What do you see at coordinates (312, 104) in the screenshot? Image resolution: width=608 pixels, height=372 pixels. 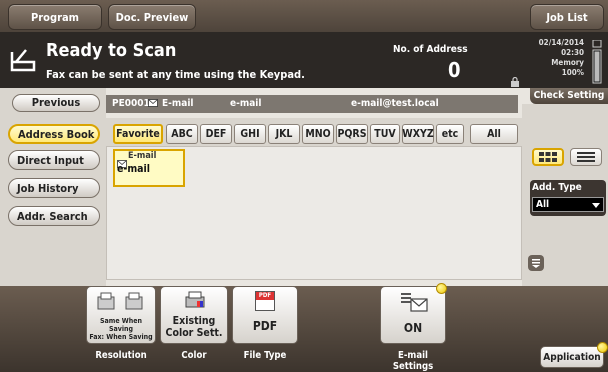 I see `destination-bar: PE0001 E-mail e-mail e-mail@test.local` at bounding box center [312, 104].